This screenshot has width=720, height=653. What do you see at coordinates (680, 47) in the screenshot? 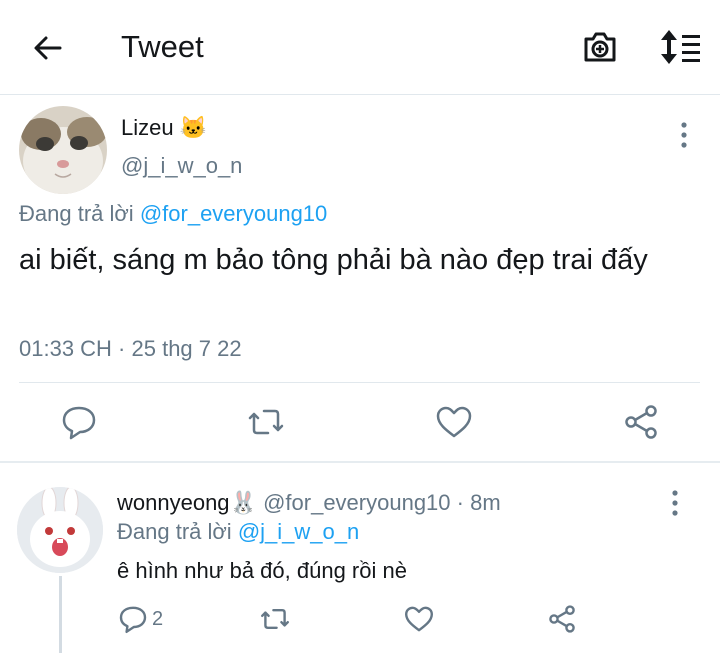
I see `sort-icon` at bounding box center [680, 47].